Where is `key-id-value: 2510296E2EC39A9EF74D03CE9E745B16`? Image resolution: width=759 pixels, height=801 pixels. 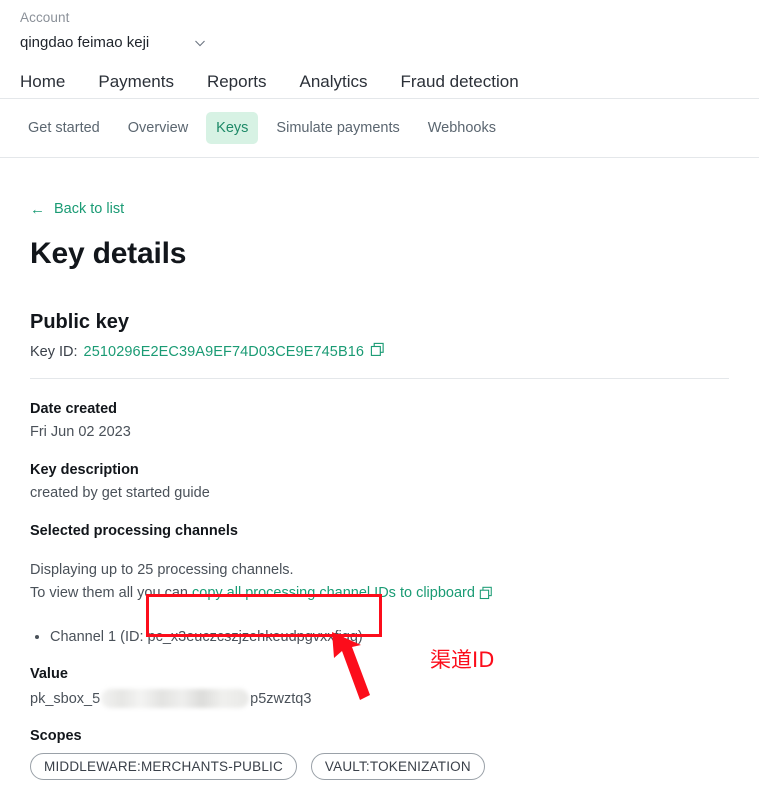 key-id-value: 2510296E2EC39A9EF74D03CE9E745B16 is located at coordinates (224, 351).